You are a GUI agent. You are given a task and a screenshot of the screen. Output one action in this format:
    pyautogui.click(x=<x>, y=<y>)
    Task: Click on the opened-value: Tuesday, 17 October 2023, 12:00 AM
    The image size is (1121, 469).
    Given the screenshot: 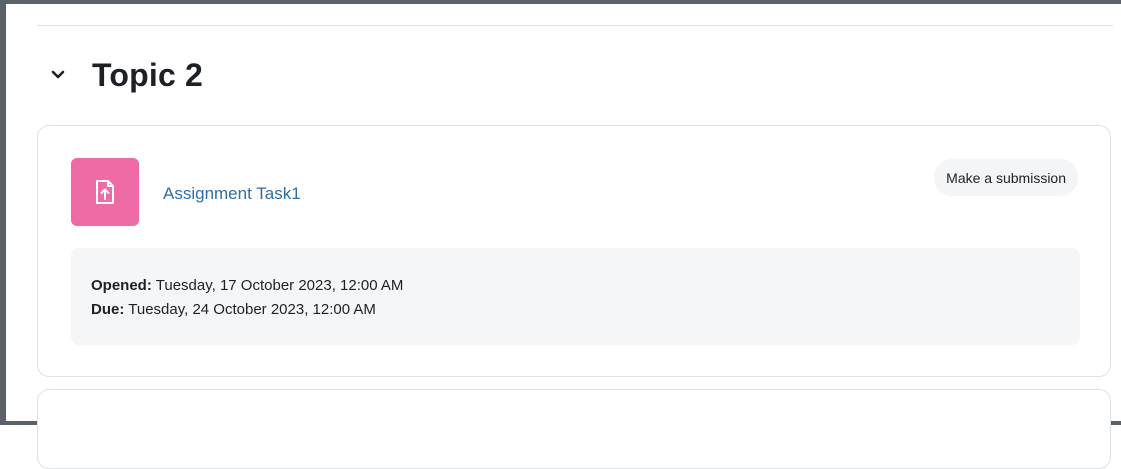 What is the action you would take?
    pyautogui.click(x=279, y=285)
    